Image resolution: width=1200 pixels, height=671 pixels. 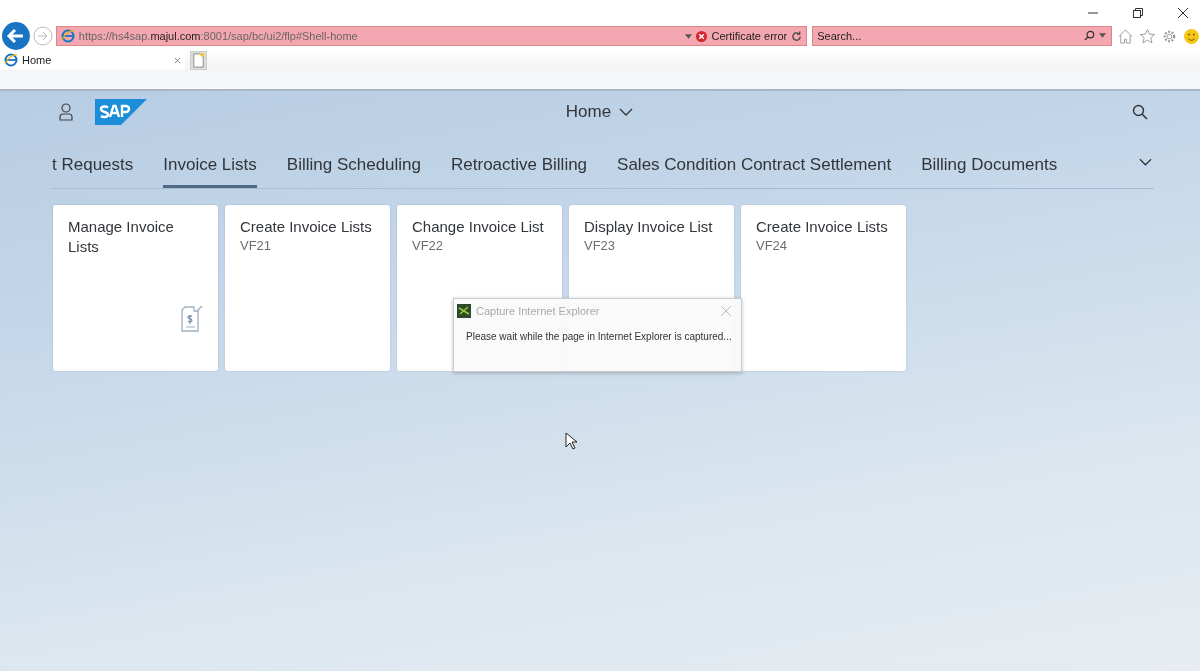 I want to click on close-icon, so click(x=1183, y=12).